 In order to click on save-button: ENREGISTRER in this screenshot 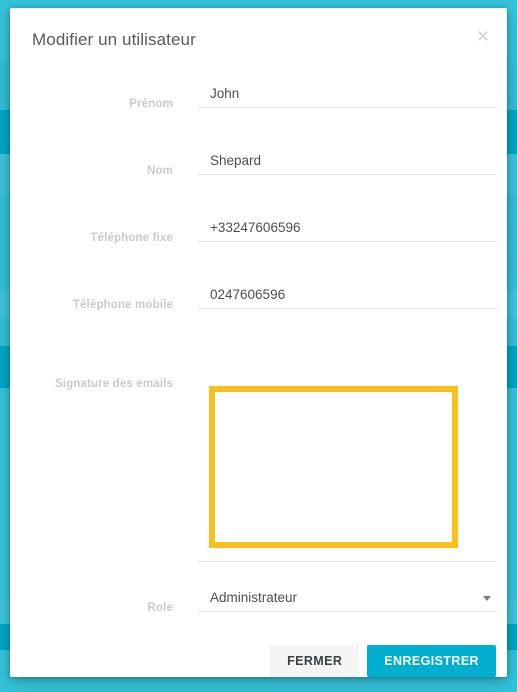, I will do `click(431, 661)`.